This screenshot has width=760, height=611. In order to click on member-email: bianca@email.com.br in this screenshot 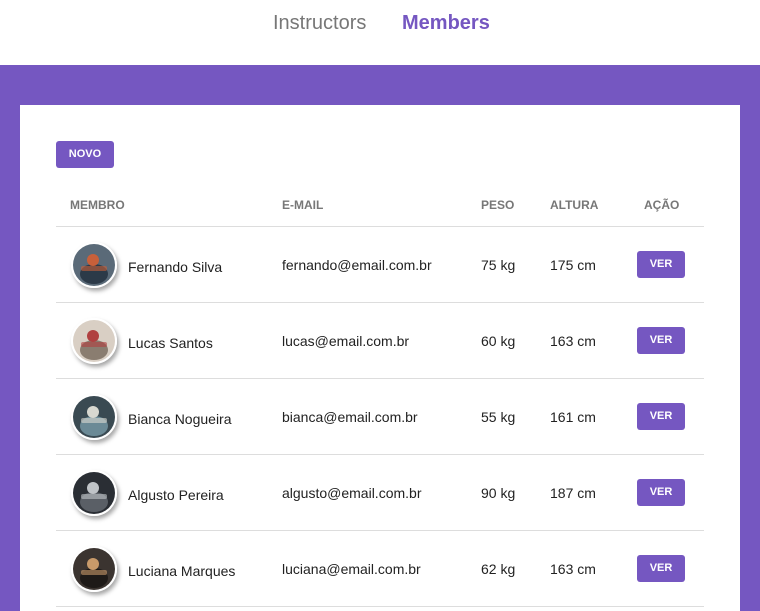, I will do `click(350, 417)`.